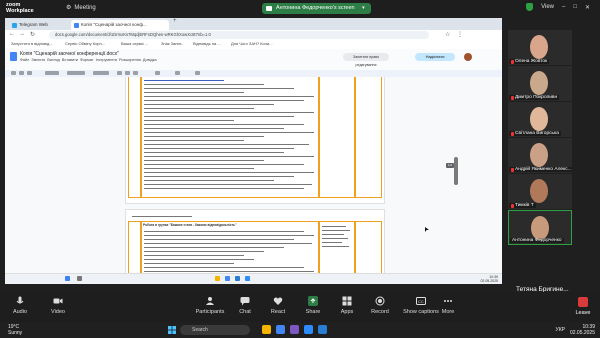  I want to click on extensions-icon: ⋮, so click(460, 34).